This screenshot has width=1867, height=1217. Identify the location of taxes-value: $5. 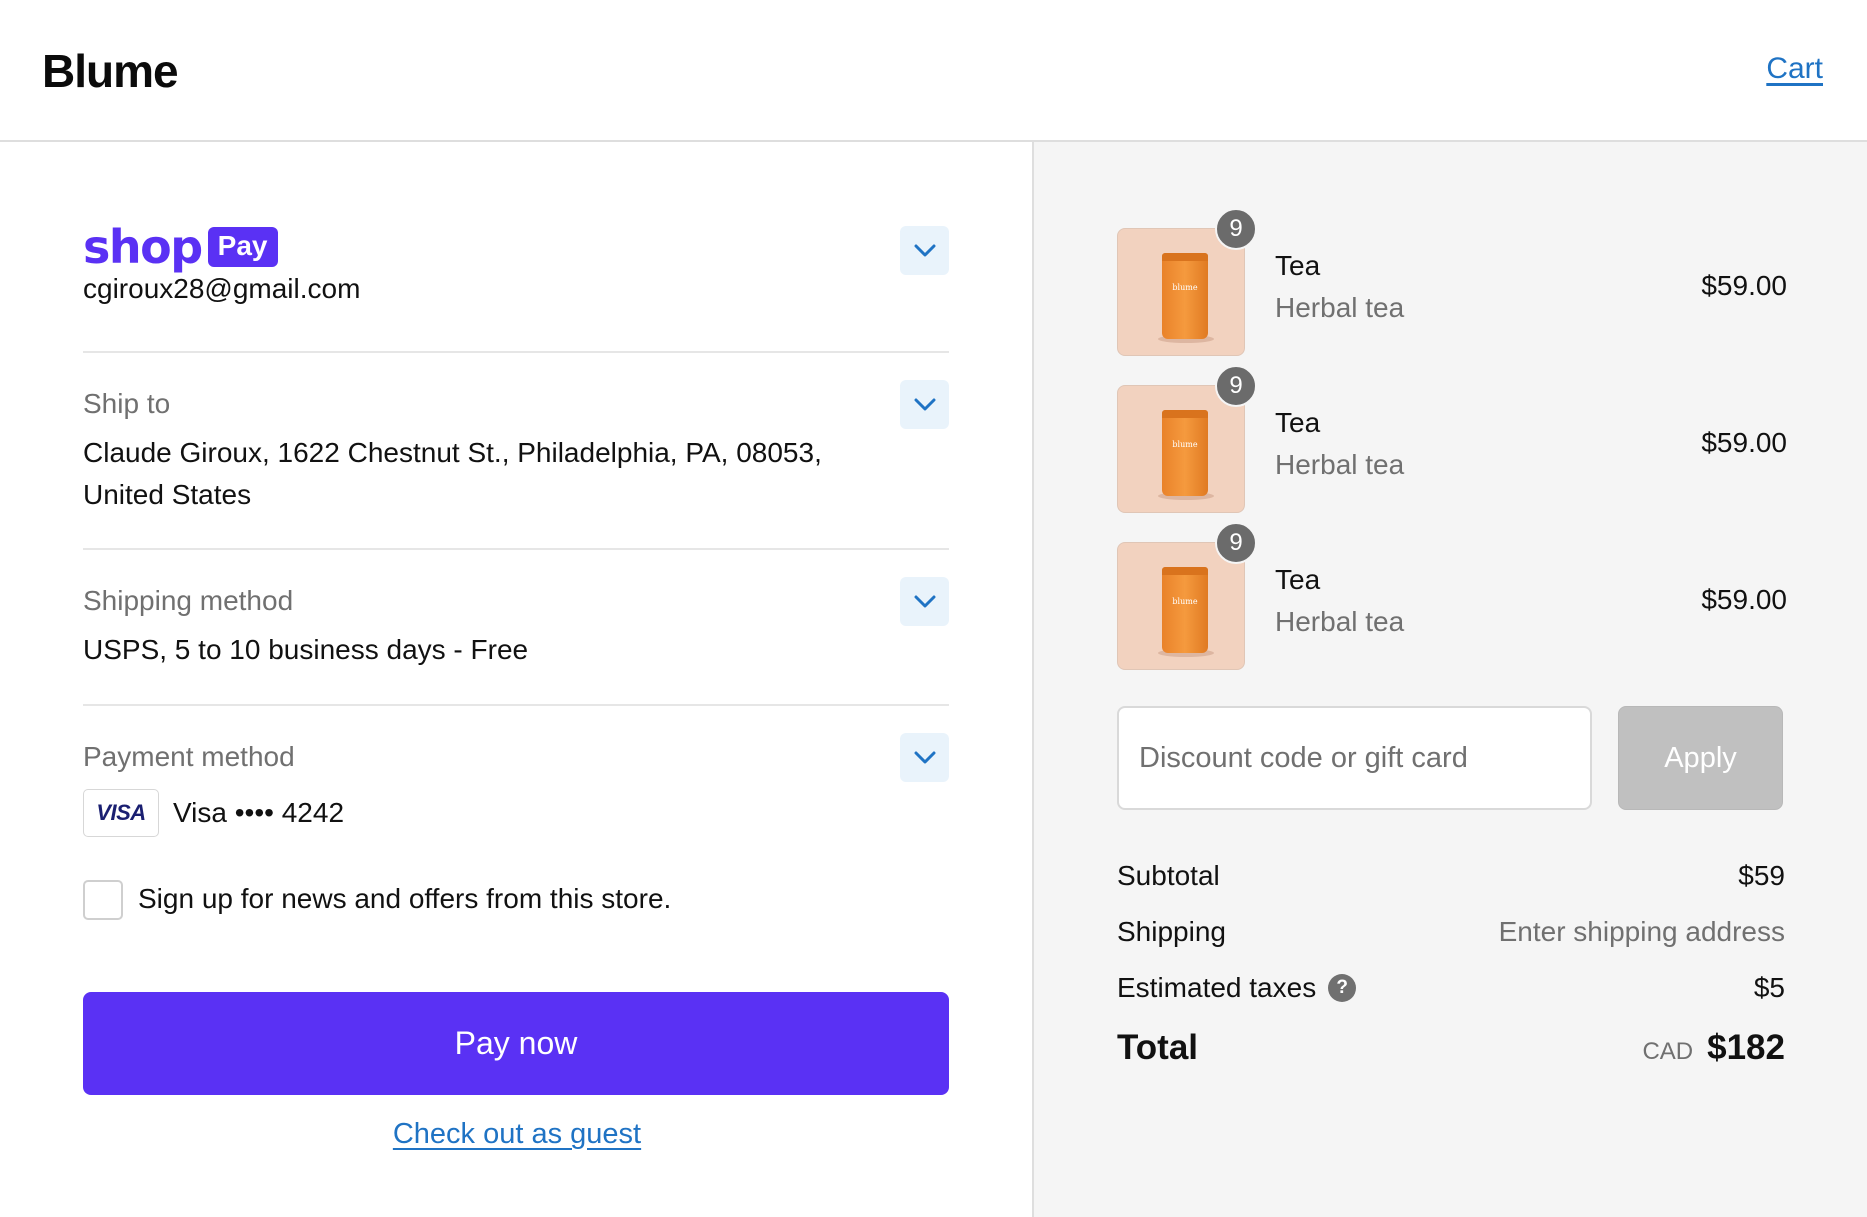
(1769, 987).